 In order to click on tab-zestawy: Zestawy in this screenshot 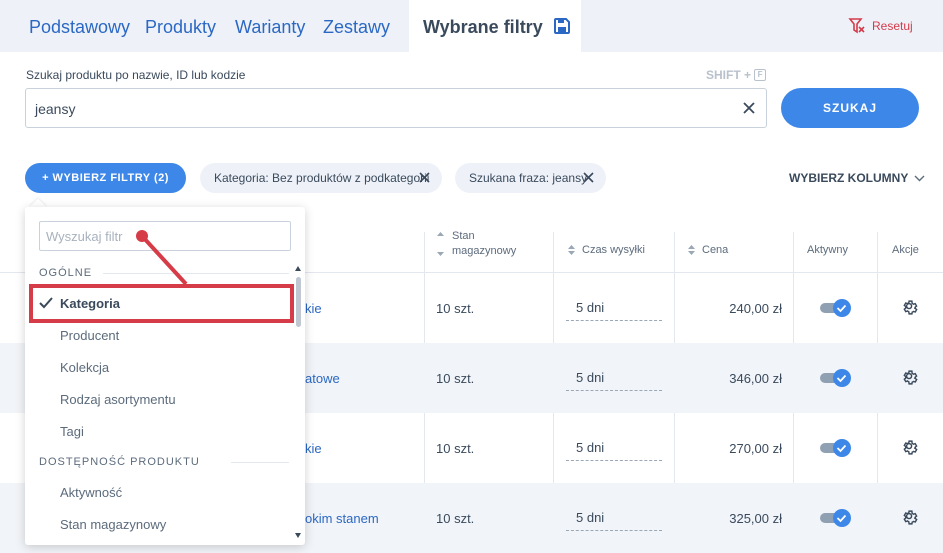, I will do `click(356, 26)`.